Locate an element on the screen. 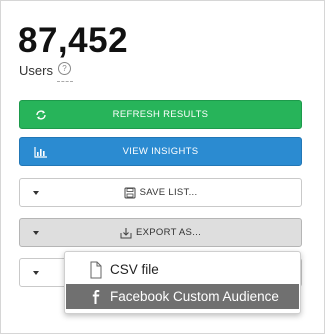 The height and width of the screenshot is (334, 325). view-insights-label: VIEW INSIGHTS is located at coordinates (160, 151).